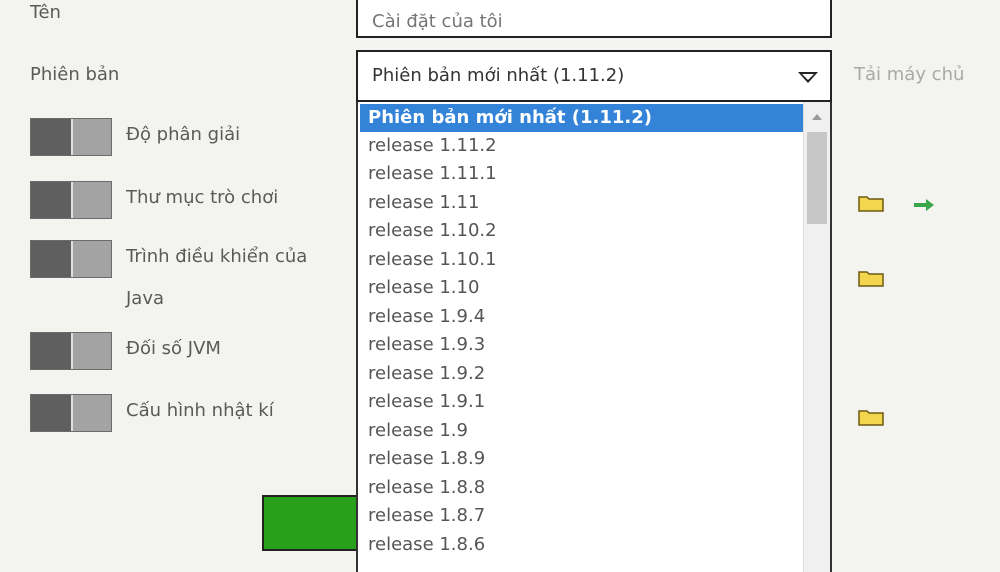  I want to click on version-option: release 1.10, so click(582, 288).